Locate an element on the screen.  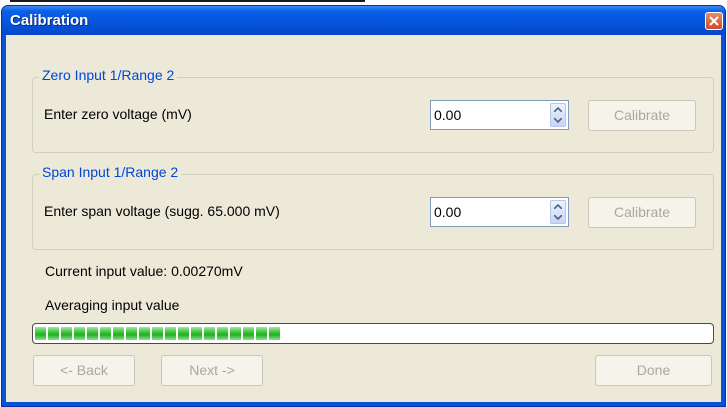
averaging-progress-bar is located at coordinates (373, 333).